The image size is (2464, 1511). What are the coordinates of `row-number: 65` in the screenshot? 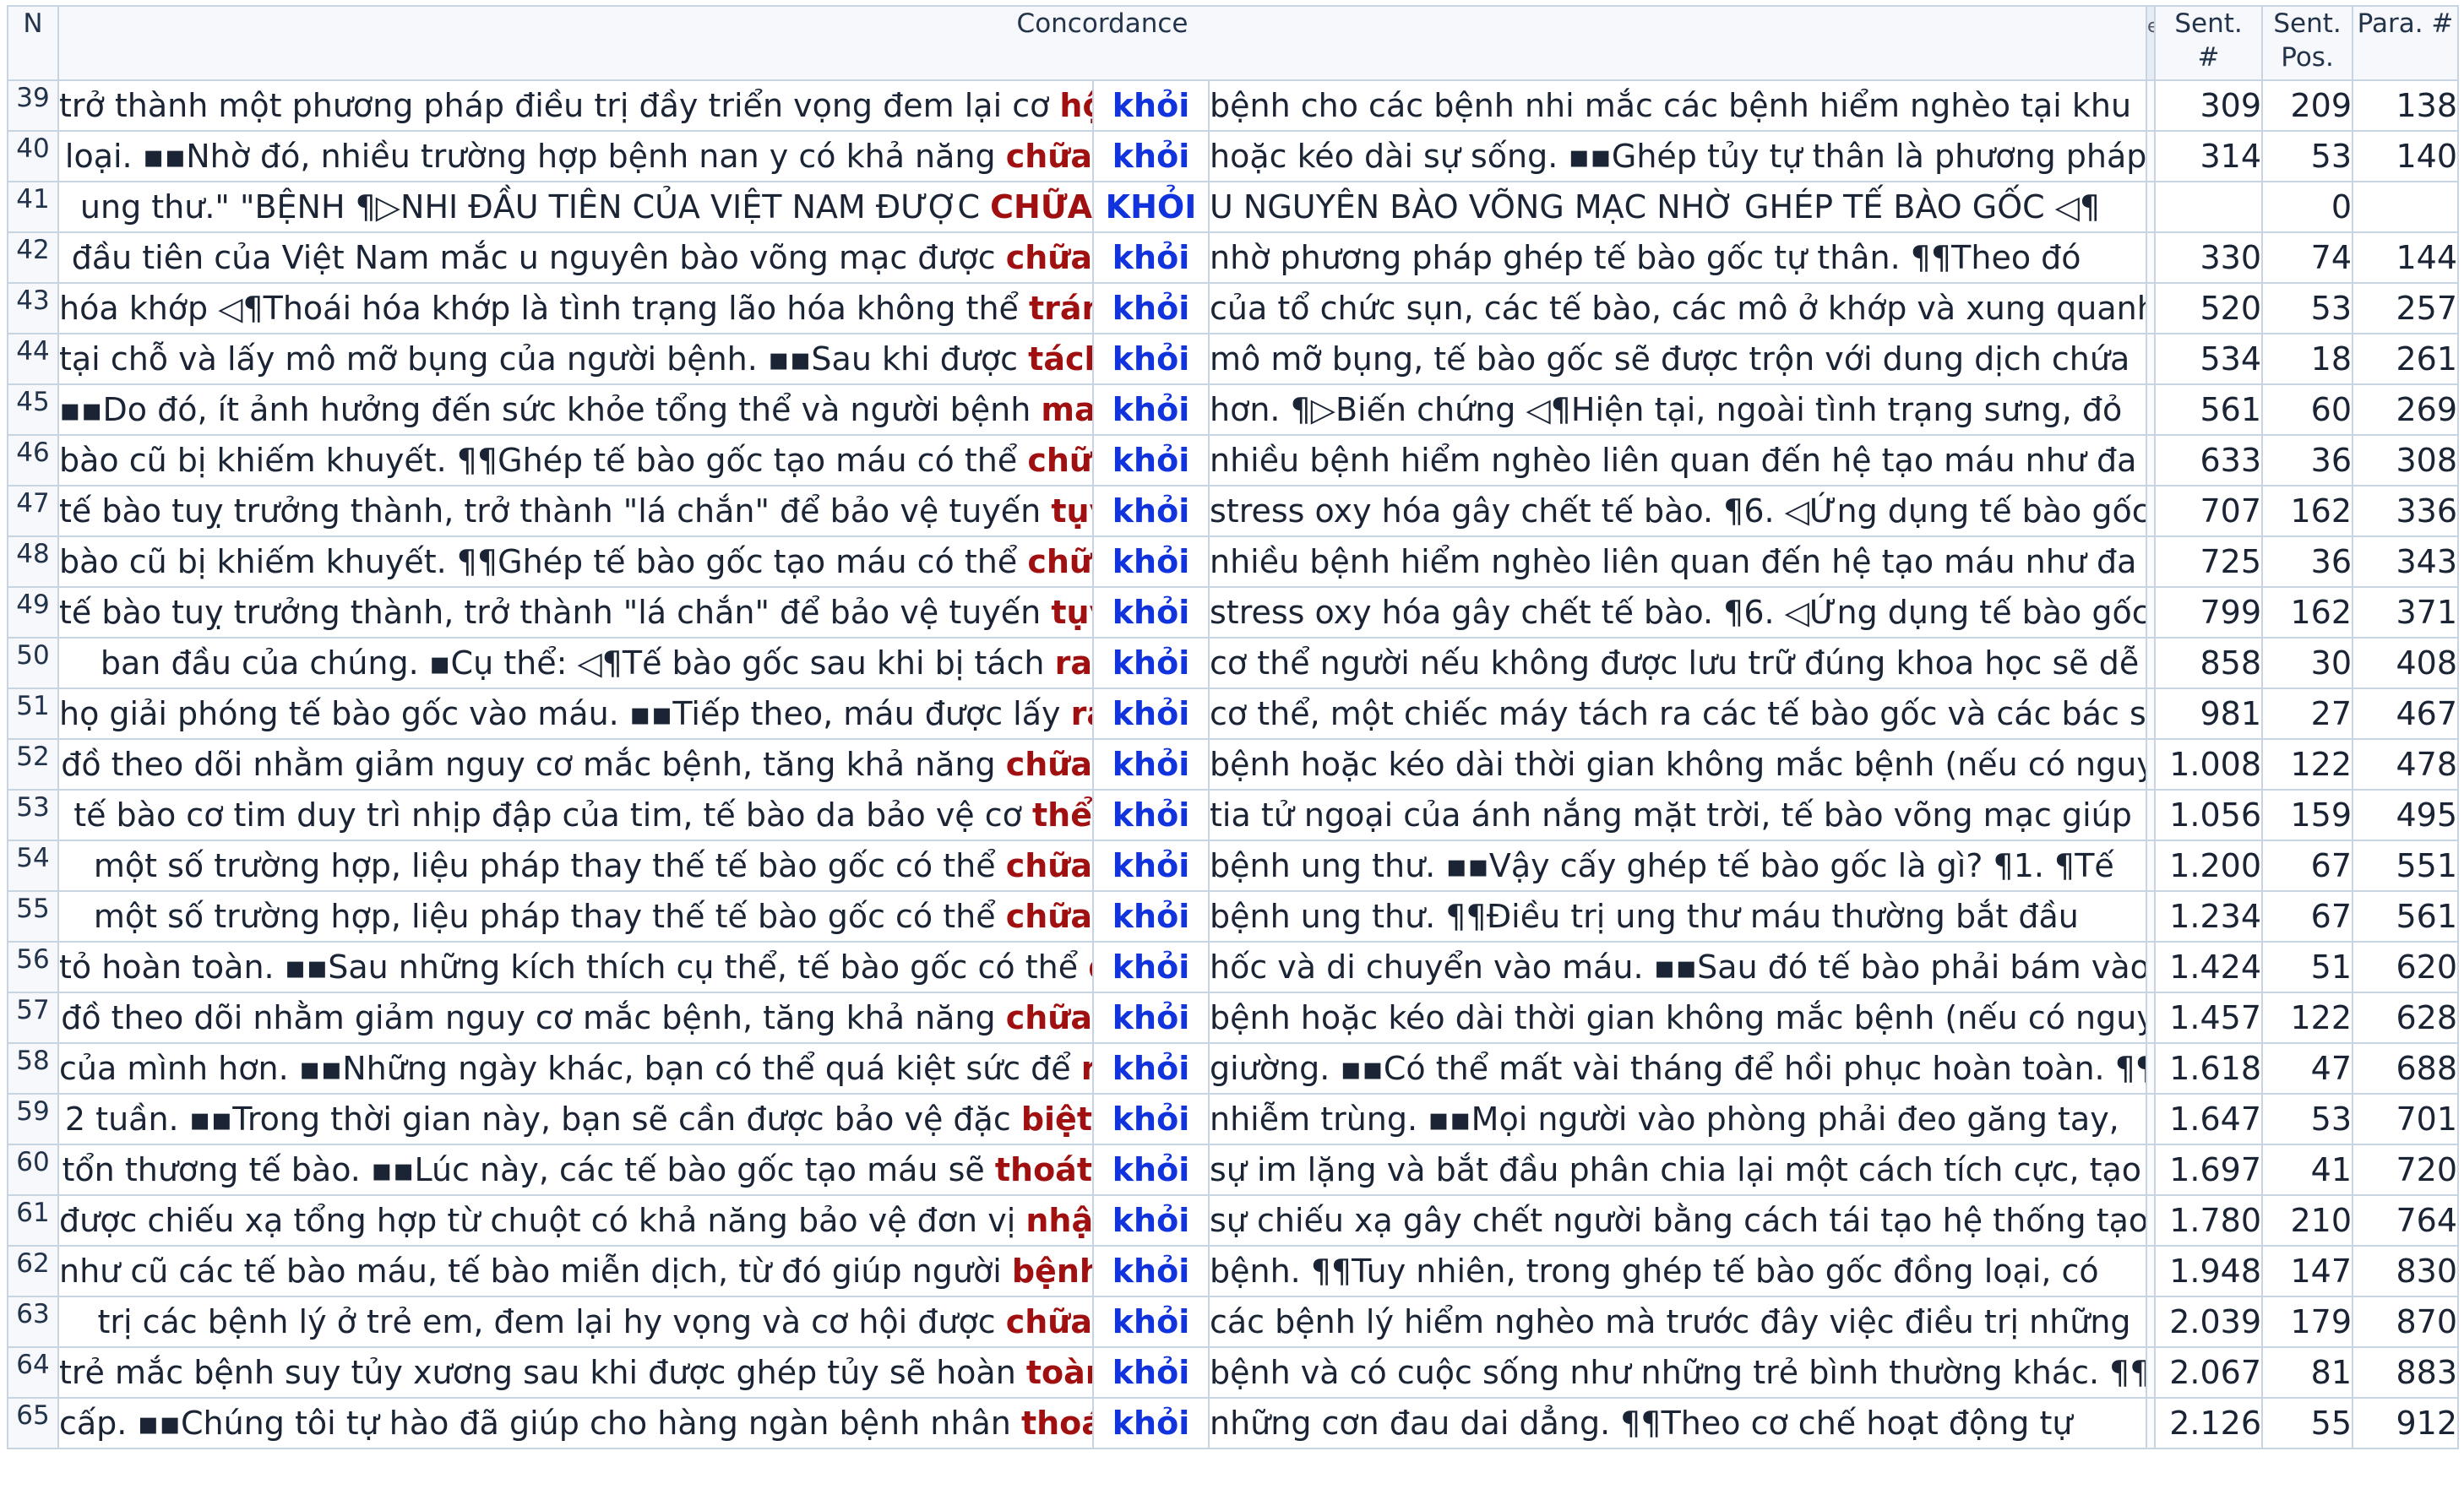 It's located at (33, 1423).